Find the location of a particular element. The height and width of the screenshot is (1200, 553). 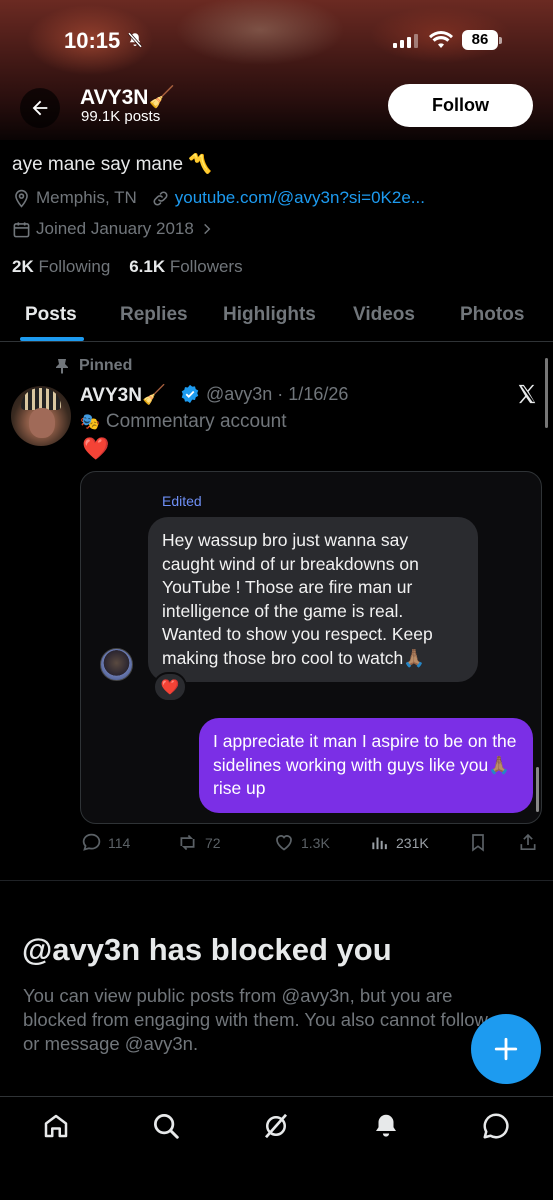

views-button: 231K is located at coordinates (399, 842).